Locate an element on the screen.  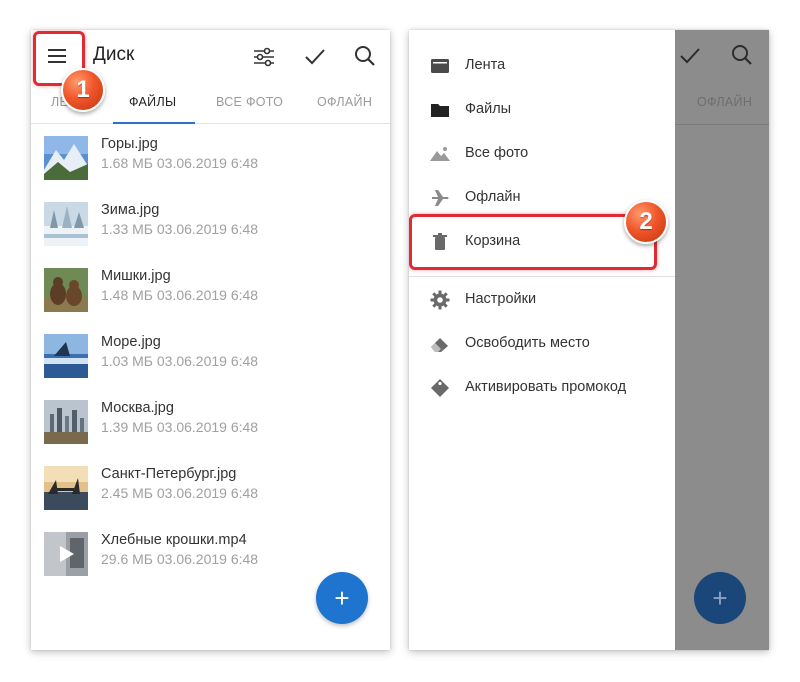
page-title: Диск is located at coordinates (114, 54).